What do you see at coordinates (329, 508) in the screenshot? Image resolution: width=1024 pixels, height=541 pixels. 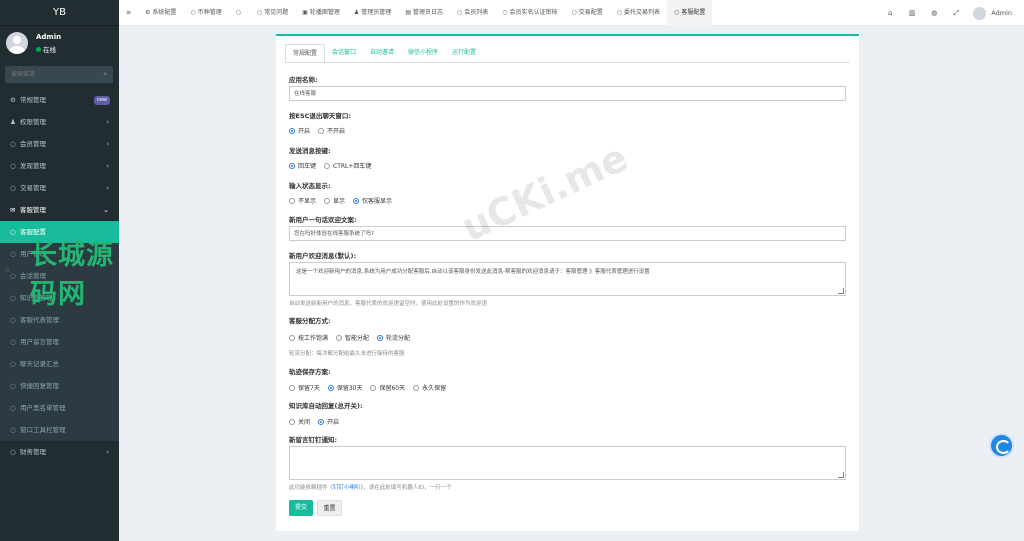 I see `reset-button: 重置` at bounding box center [329, 508].